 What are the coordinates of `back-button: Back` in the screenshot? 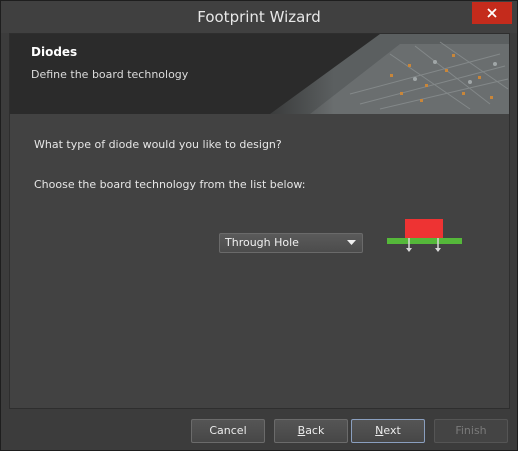 It's located at (311, 431).